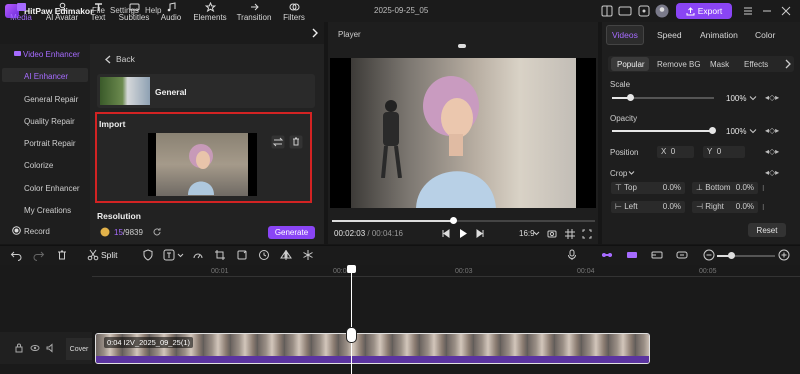 The height and width of the screenshot is (374, 800). Describe the element at coordinates (198, 255) in the screenshot. I see `speed-icon` at that location.